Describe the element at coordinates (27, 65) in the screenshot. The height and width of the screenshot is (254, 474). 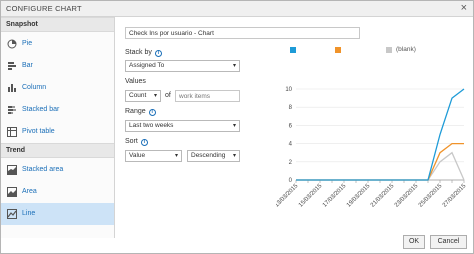
I see `sidebar-item-label: Bar` at that location.